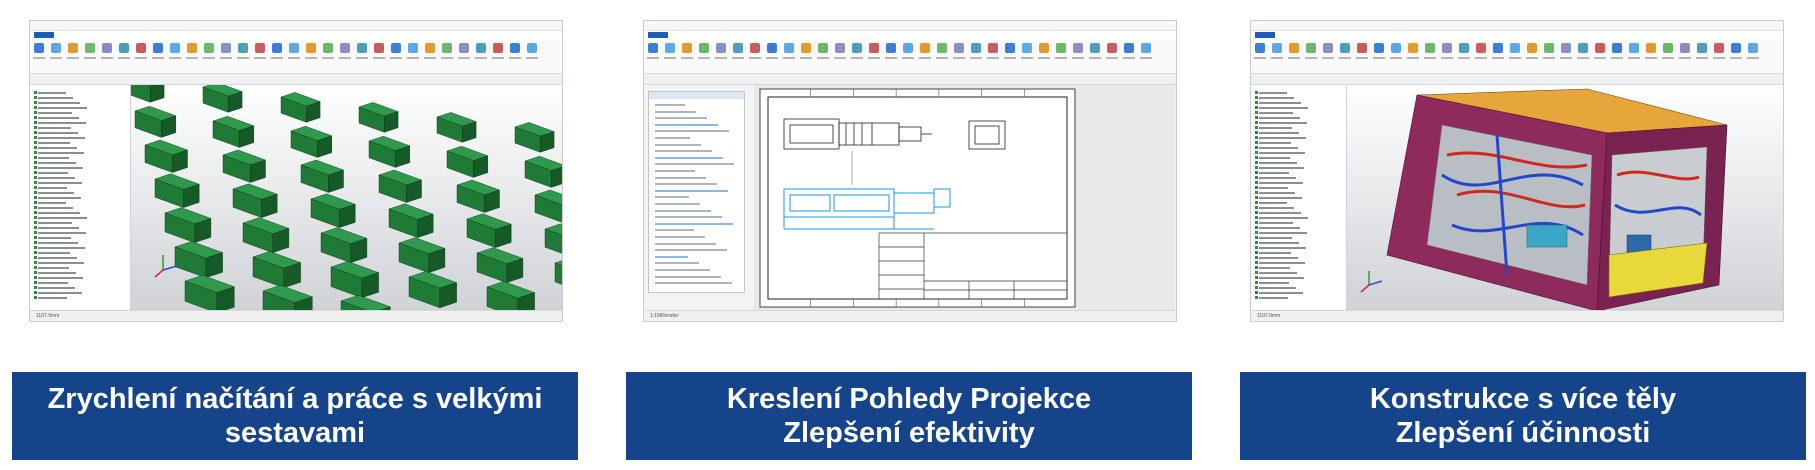  Describe the element at coordinates (343, 196) in the screenshot. I see `3d-viewport` at that location.